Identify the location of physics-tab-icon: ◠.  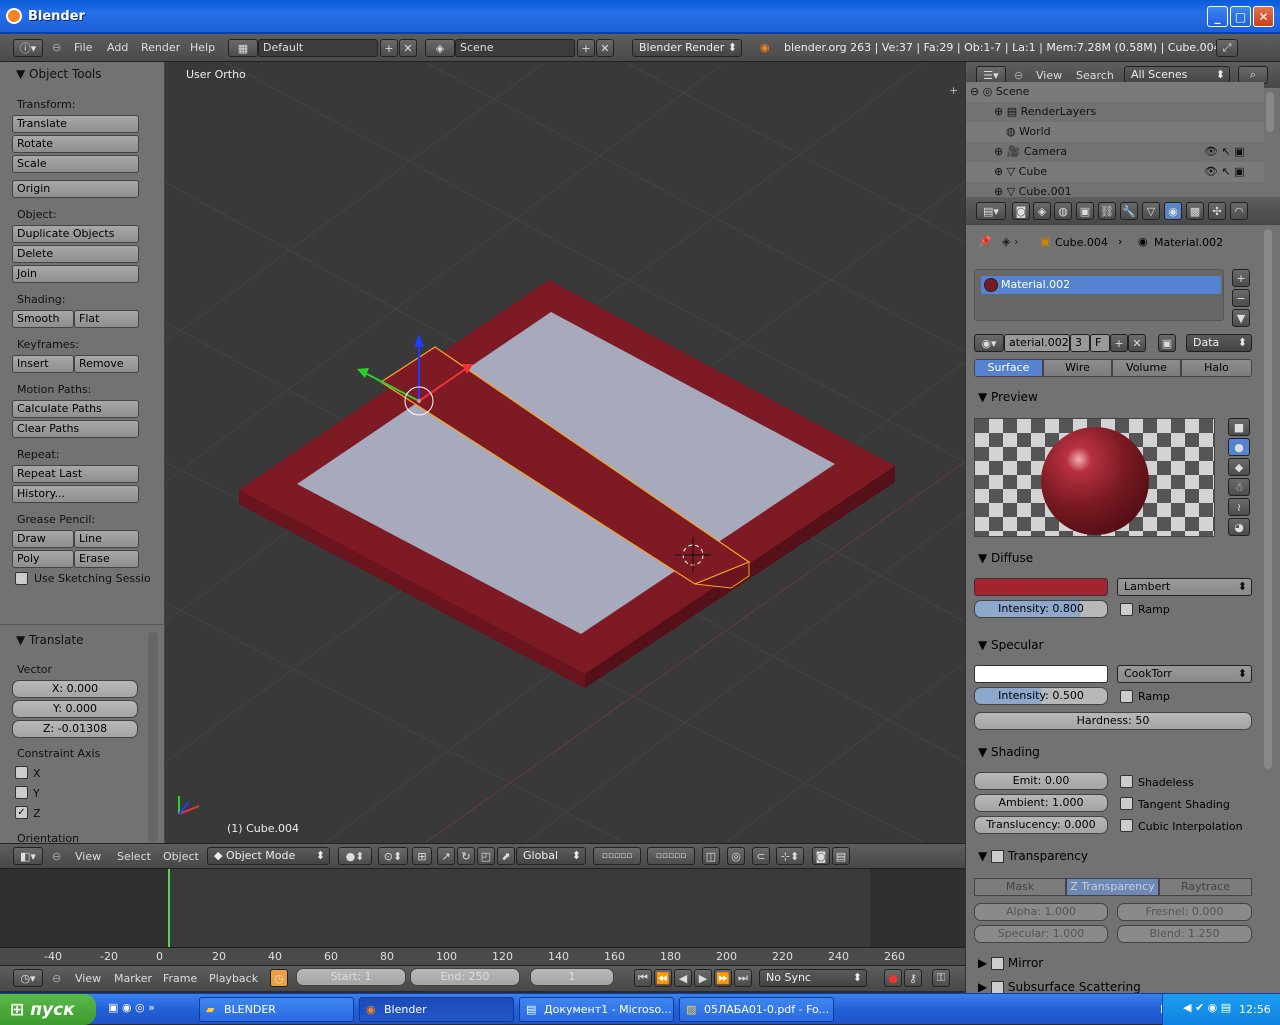
(1239, 211).